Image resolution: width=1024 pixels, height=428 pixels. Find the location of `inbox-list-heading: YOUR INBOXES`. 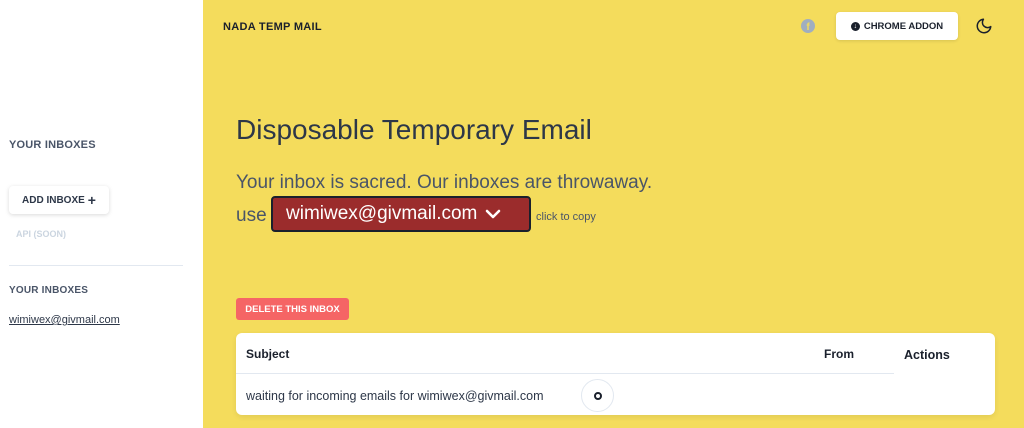

inbox-list-heading: YOUR INBOXES is located at coordinates (49, 290).